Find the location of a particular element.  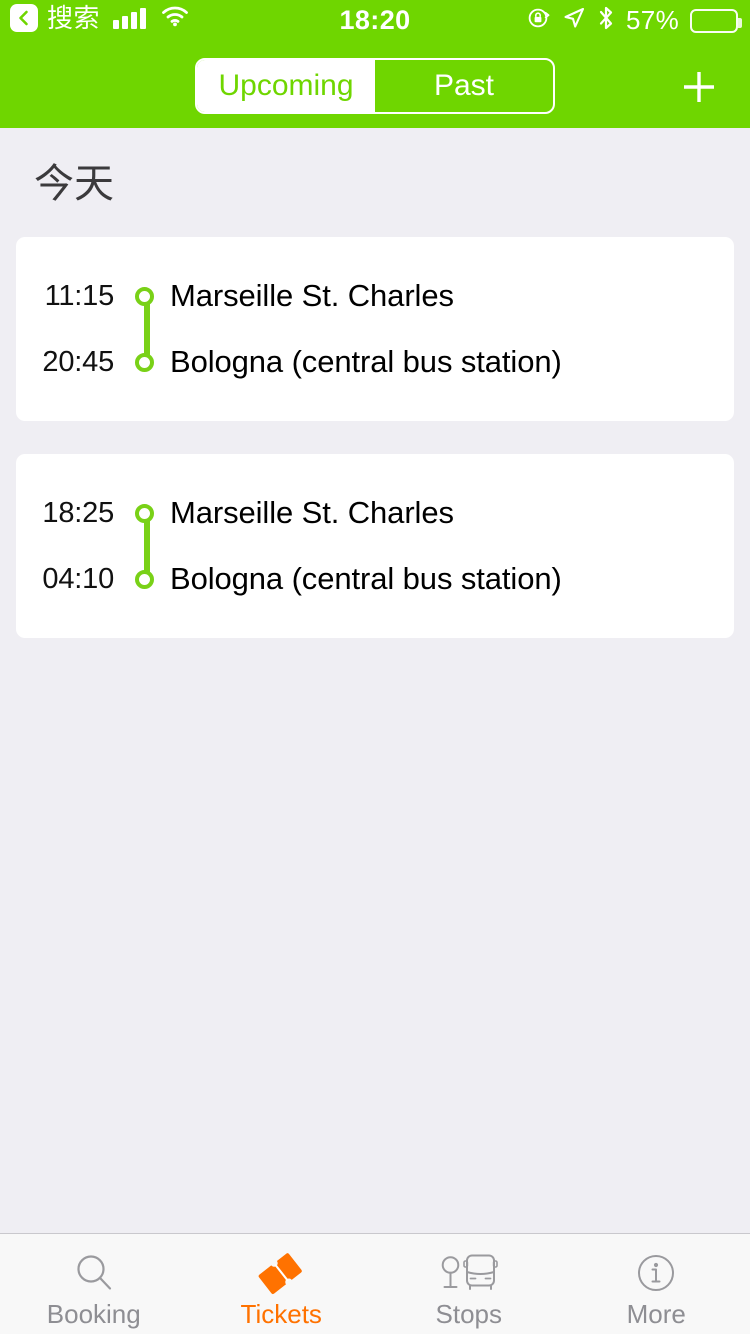

bottom-tab-bar: Booking Tickets Stops More is located at coordinates (375, 1283).